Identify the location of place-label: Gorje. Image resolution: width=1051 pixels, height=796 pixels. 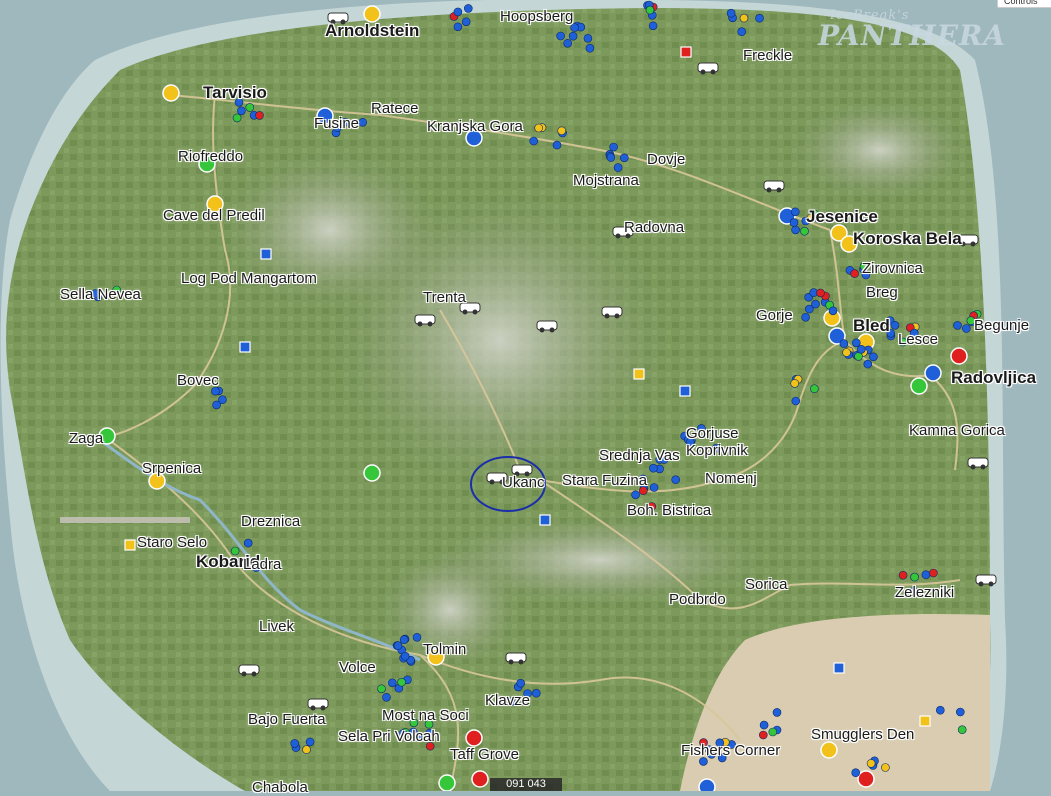
(774, 316).